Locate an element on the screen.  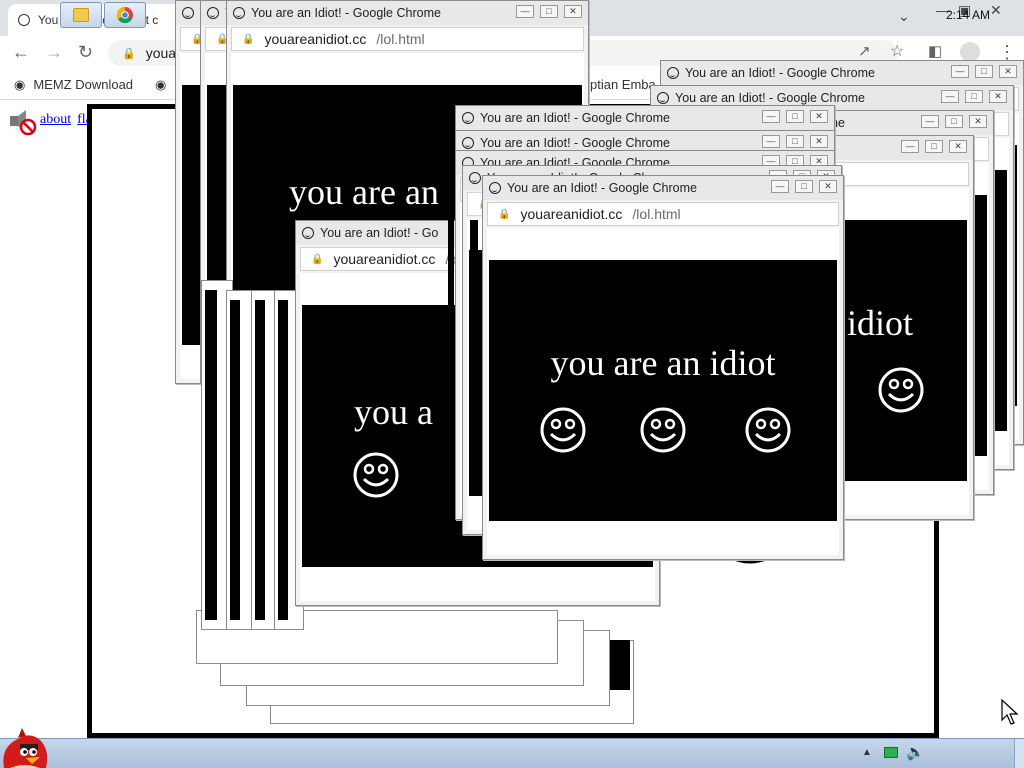
reload-icon: ↻ is located at coordinates (85, 52).